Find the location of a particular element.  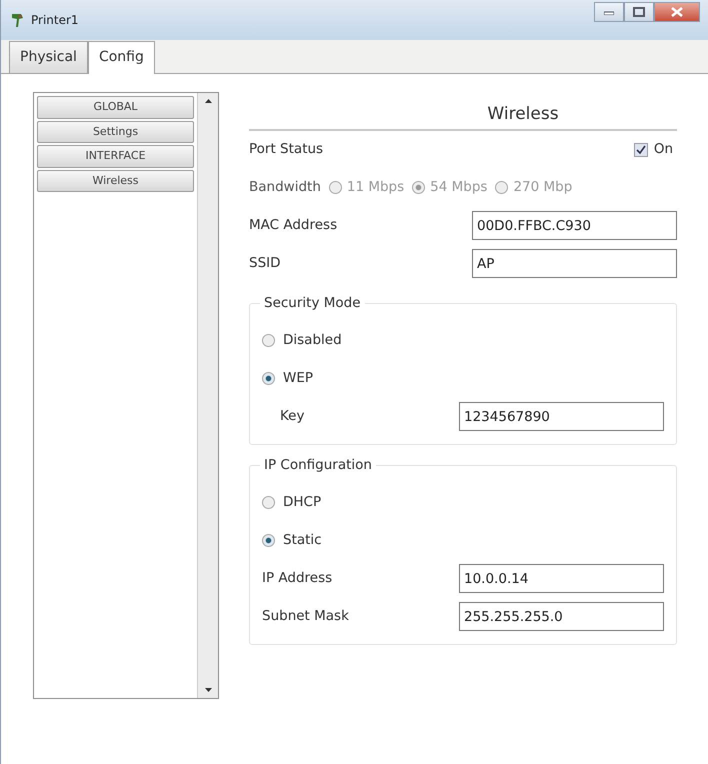

window-title: Printer1 is located at coordinates (55, 20).